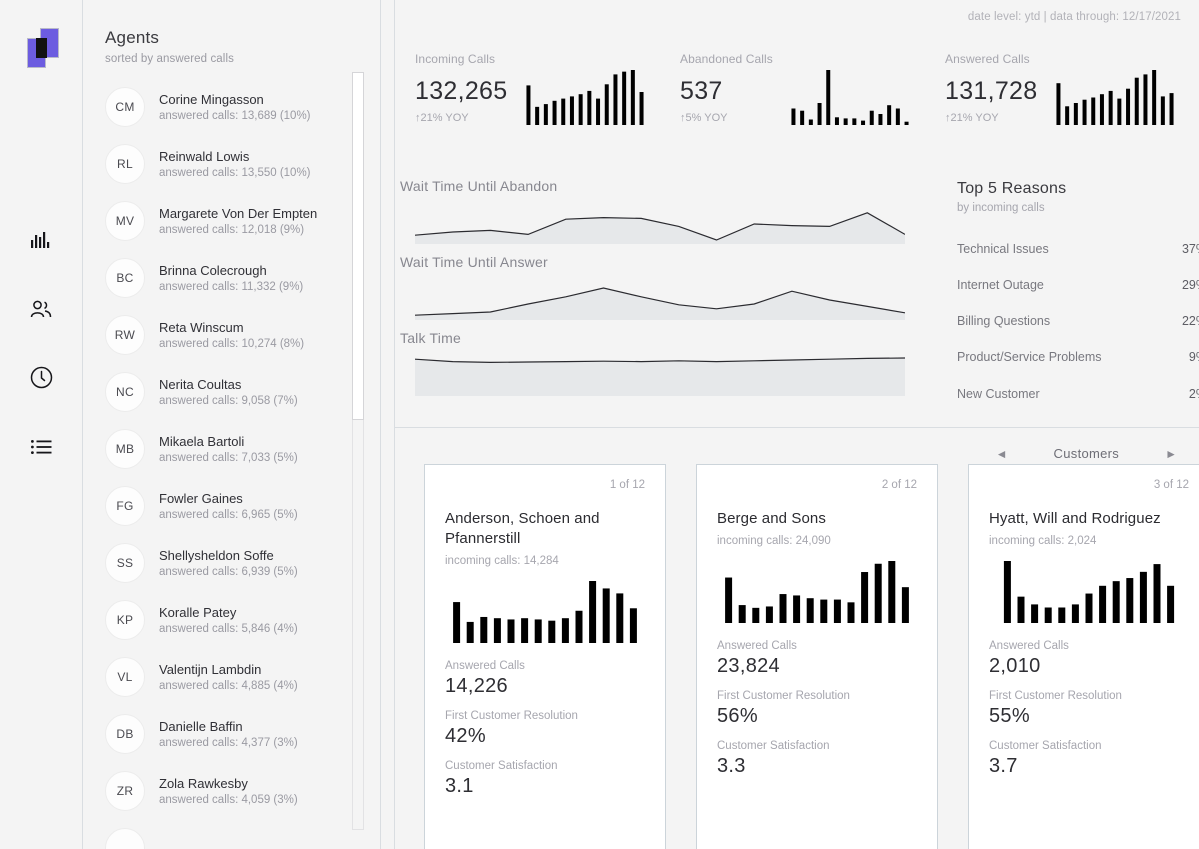  I want to click on answered-calls-value: 14,226, so click(476, 685).